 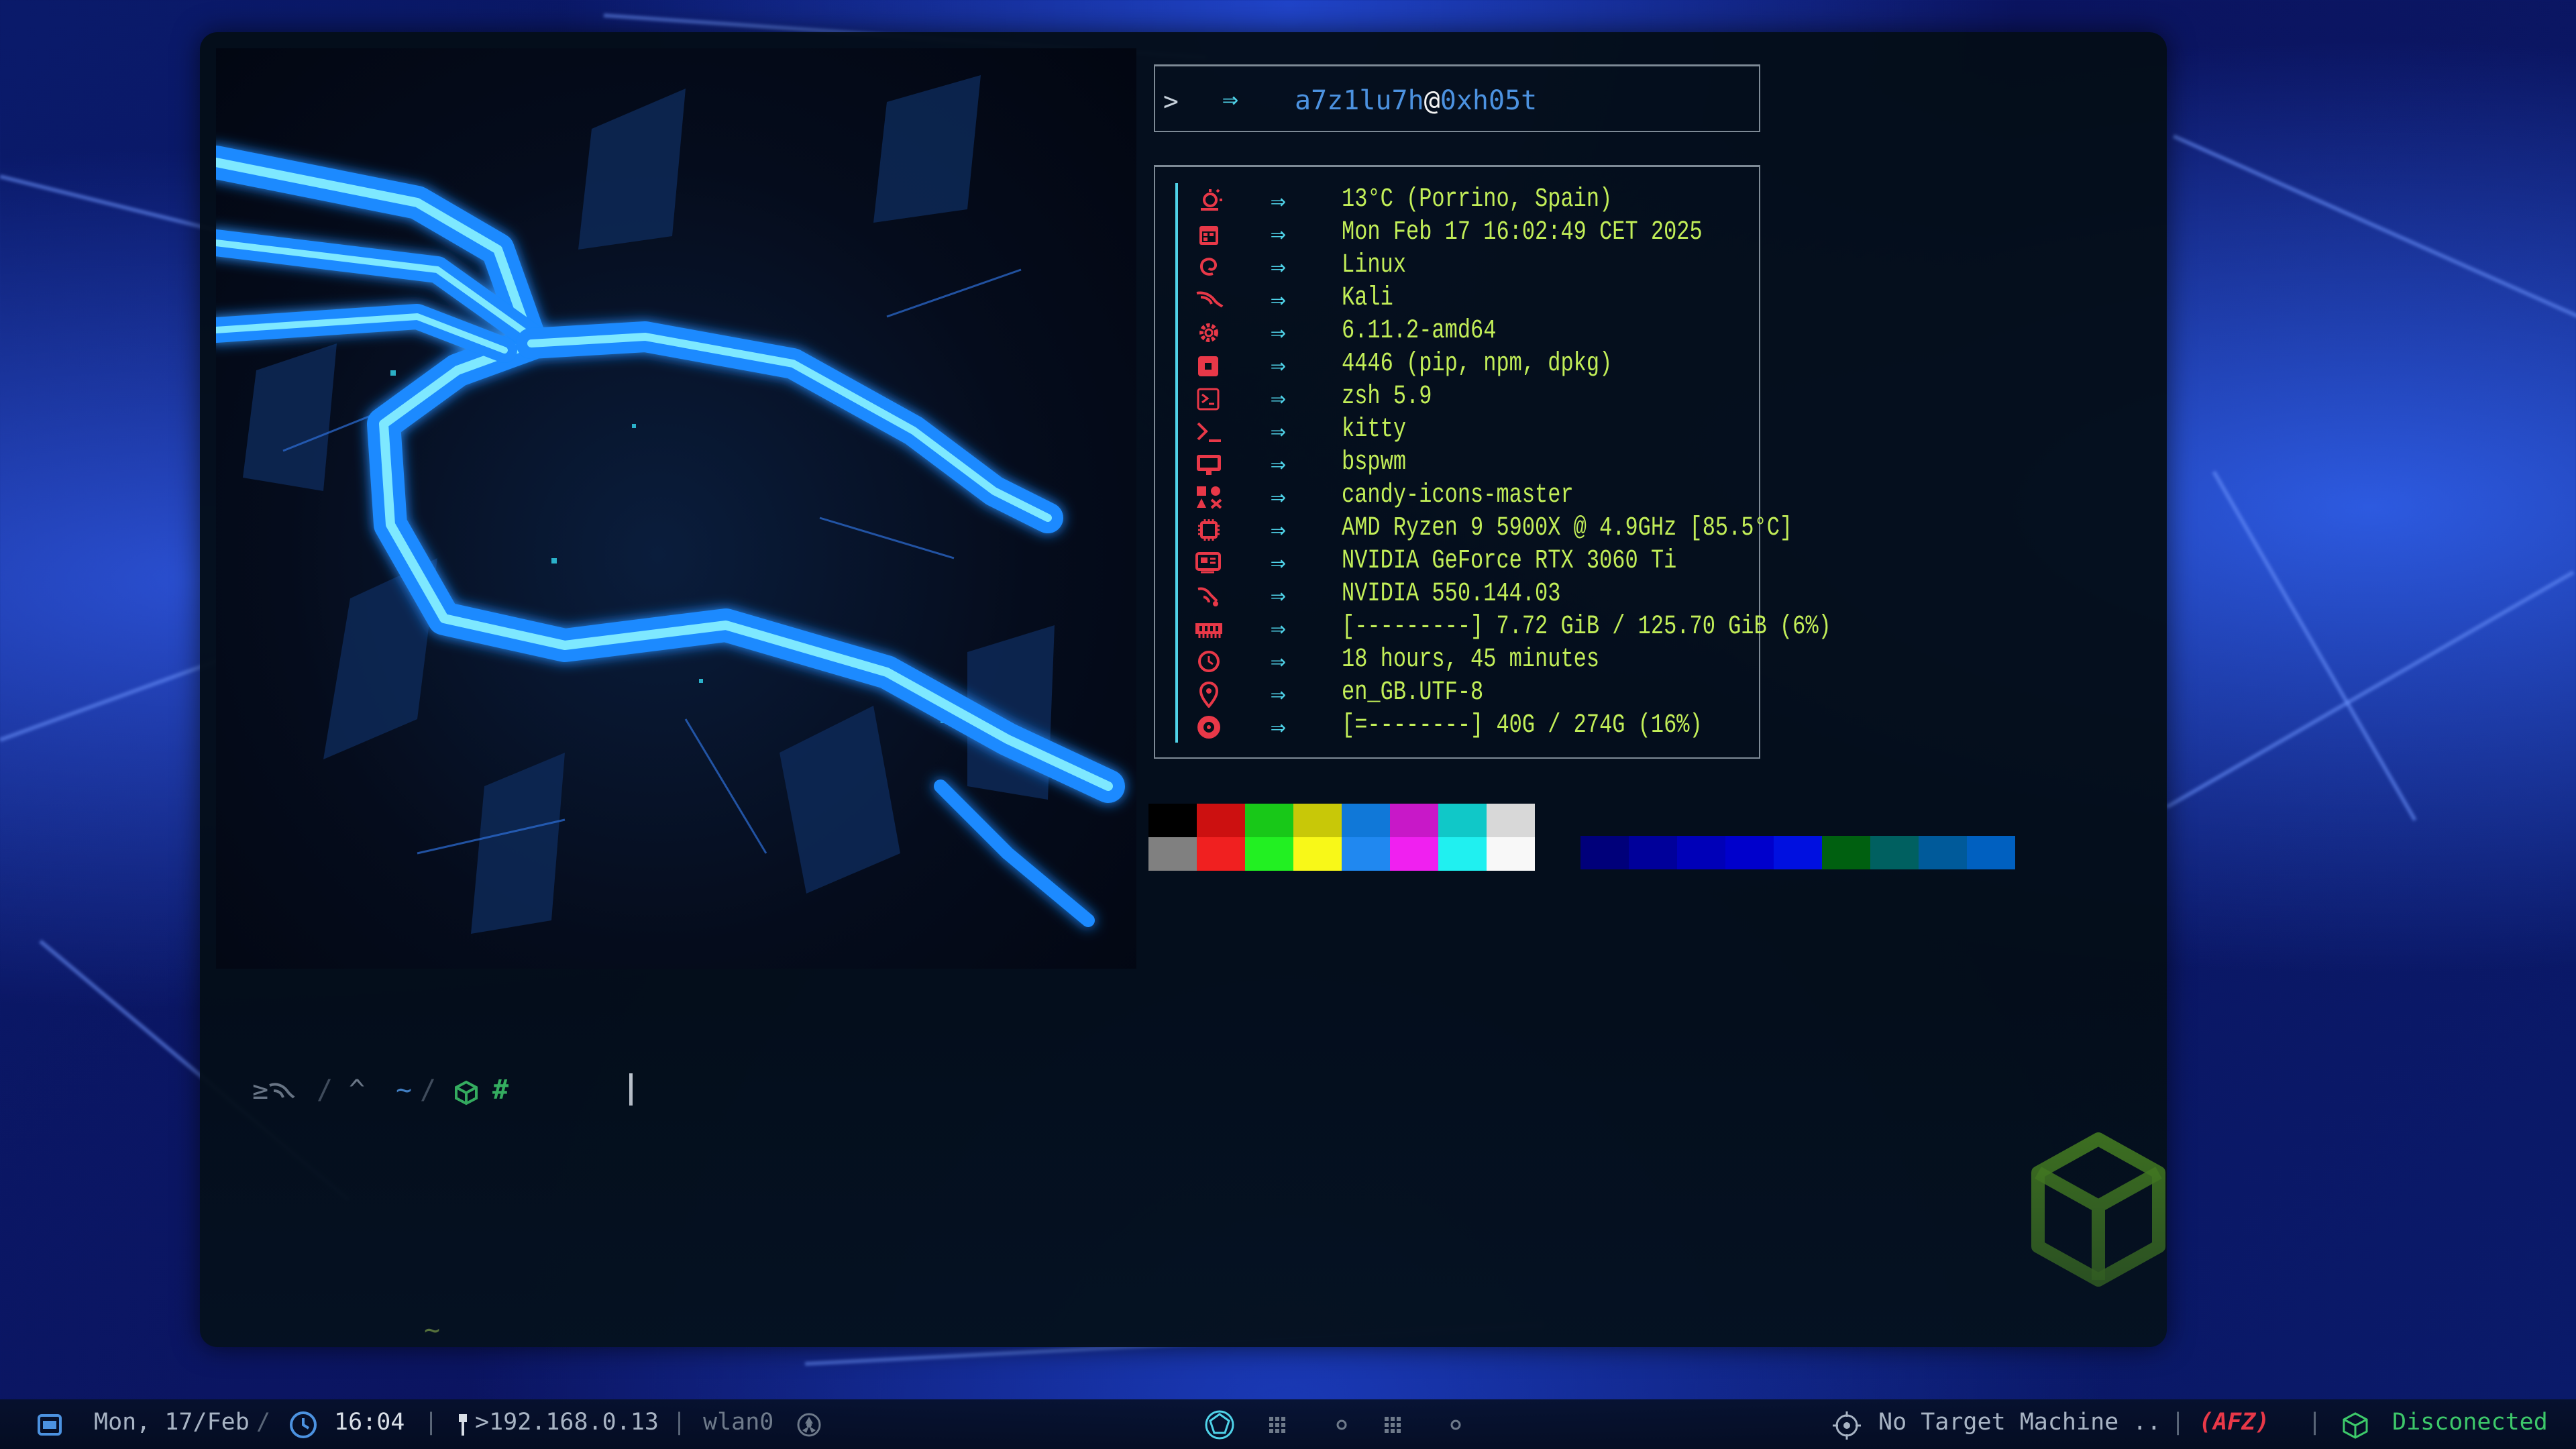 I want to click on prompt-segment-path: ~, so click(x=404, y=1090).